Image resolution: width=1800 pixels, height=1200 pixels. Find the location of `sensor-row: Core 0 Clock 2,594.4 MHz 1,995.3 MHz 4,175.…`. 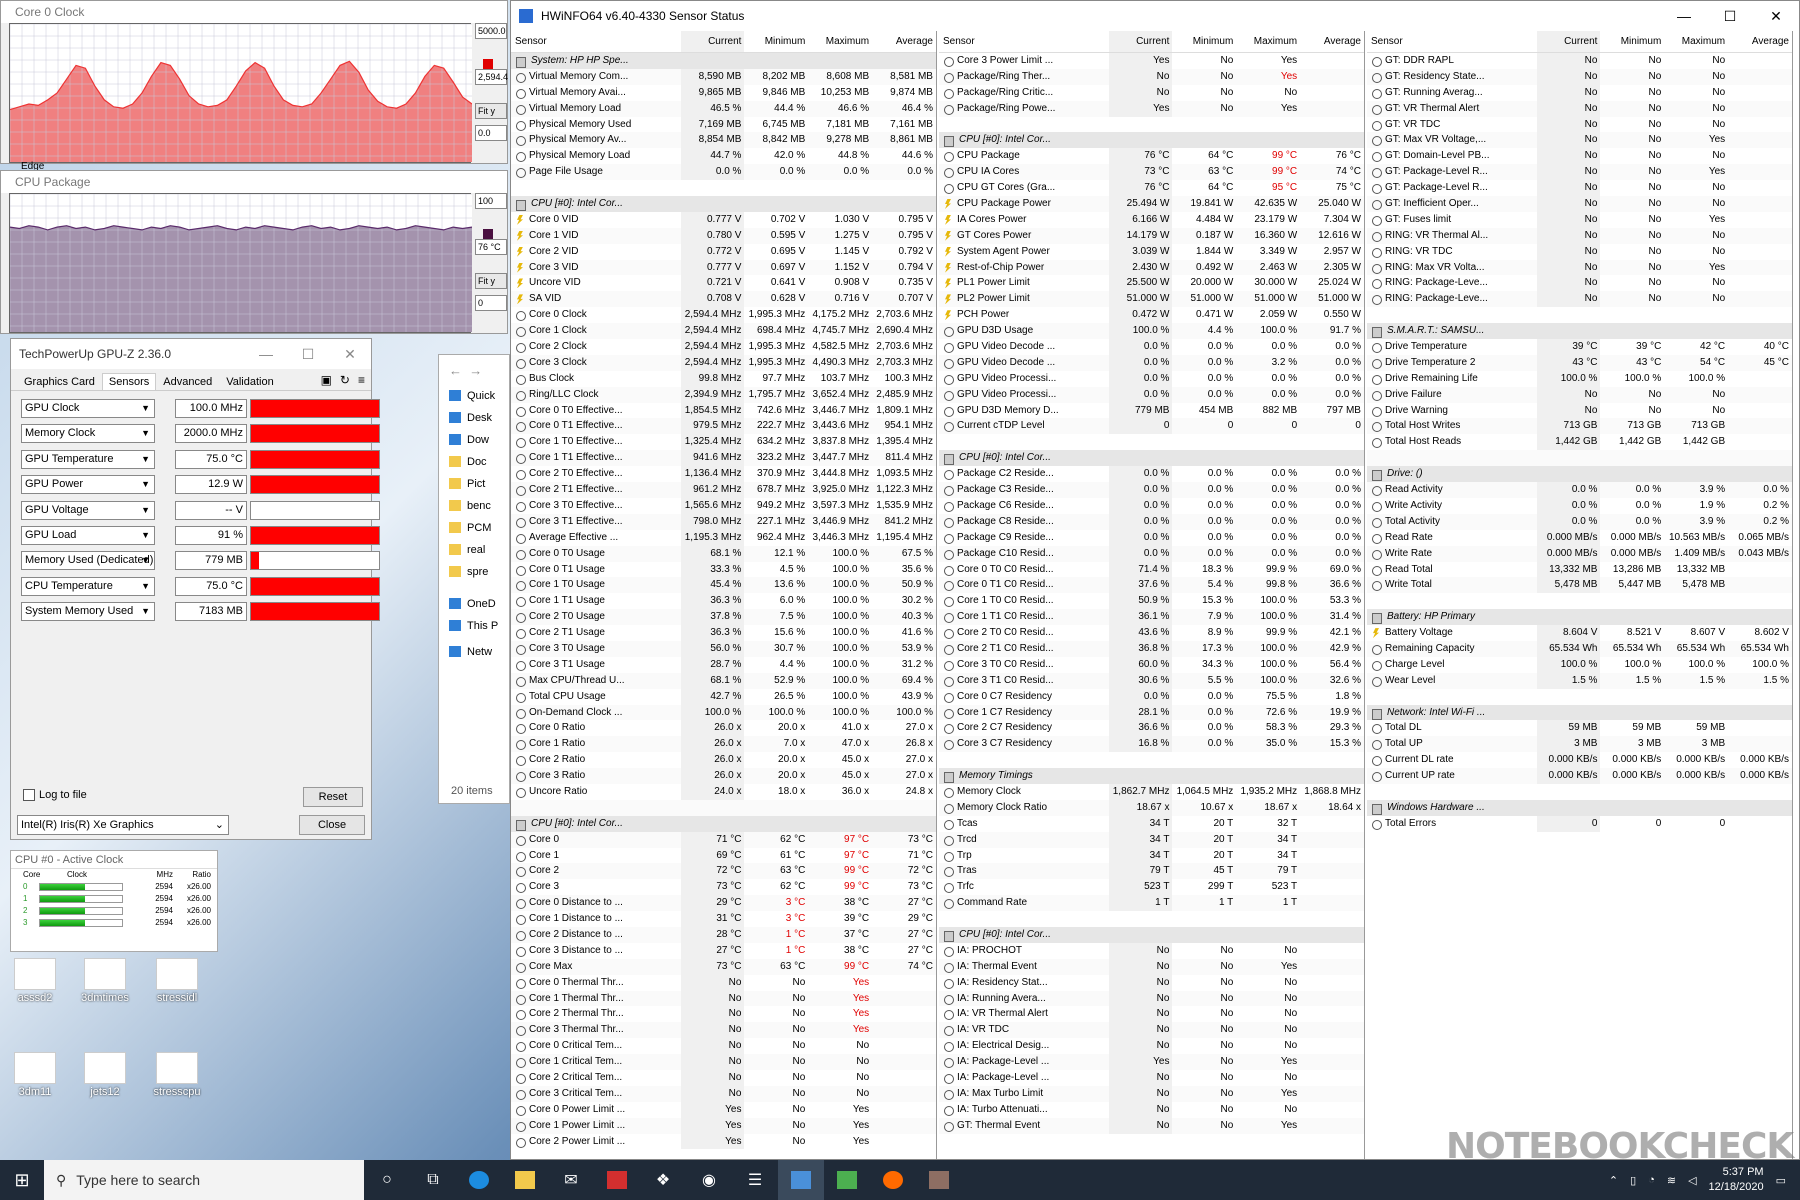

sensor-row: Core 0 Clock 2,594.4 MHz 1,995.3 MHz 4,175.… is located at coordinates (723, 315).